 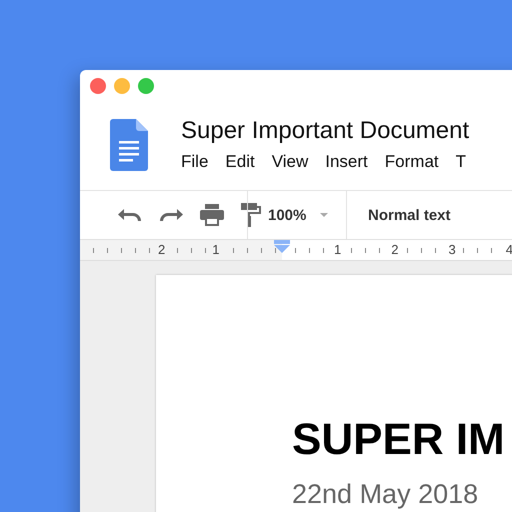 I want to click on close-button, so click(x=98, y=86).